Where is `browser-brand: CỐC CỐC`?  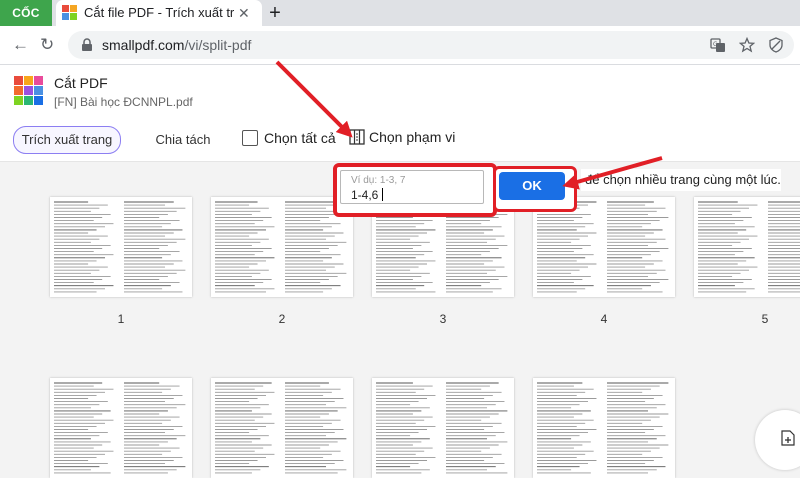
browser-brand: CỐC CỐC is located at coordinates (26, 23).